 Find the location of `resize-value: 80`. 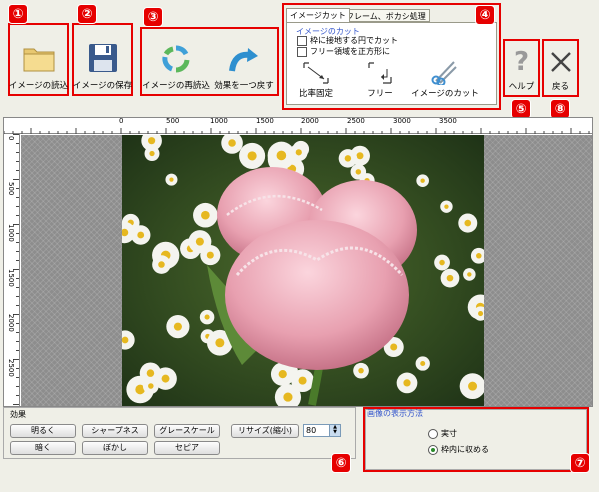

resize-value: 80 is located at coordinates (311, 430).